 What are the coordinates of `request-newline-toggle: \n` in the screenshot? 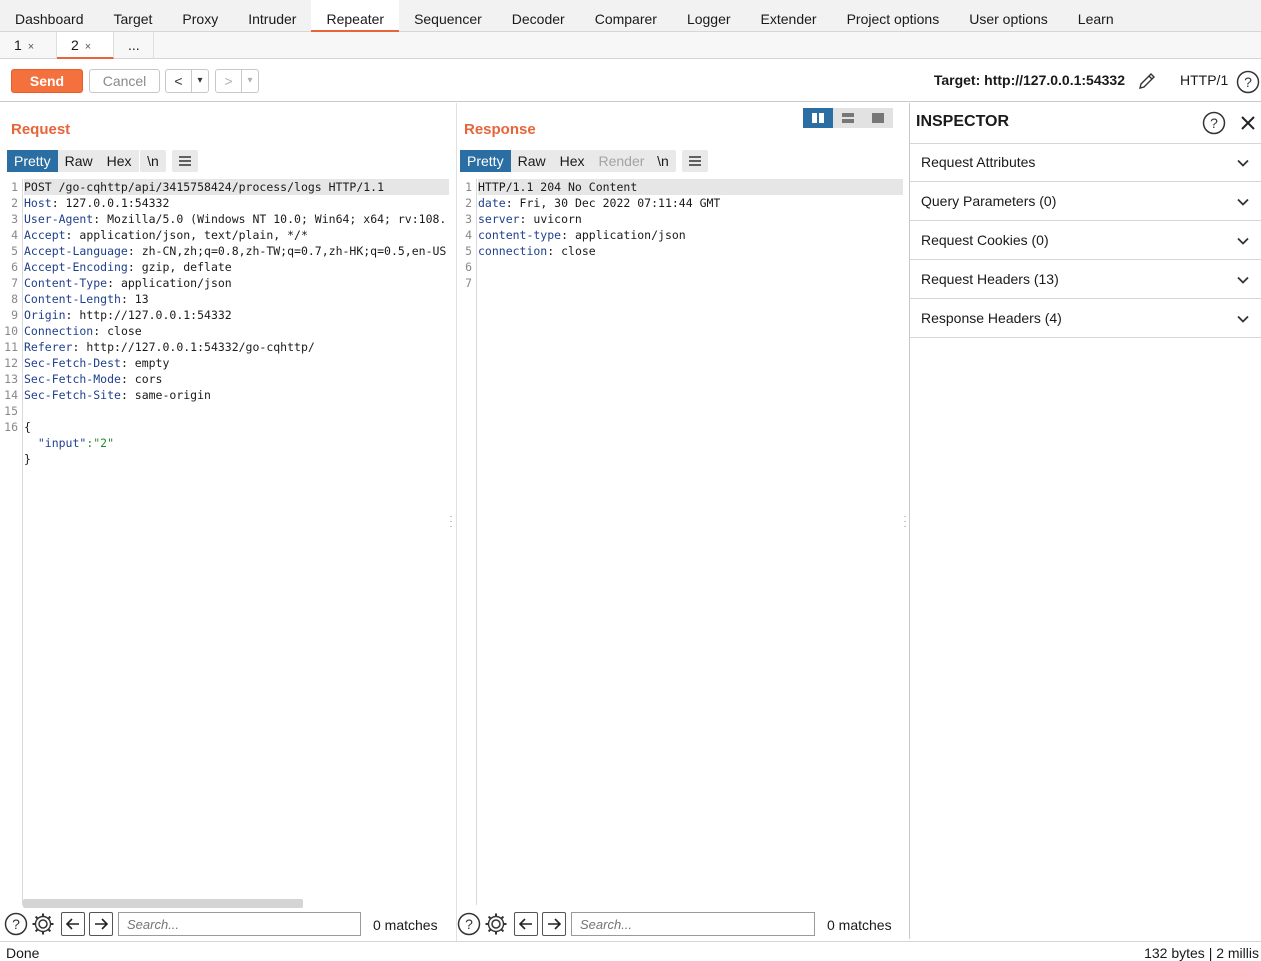 It's located at (153, 161).